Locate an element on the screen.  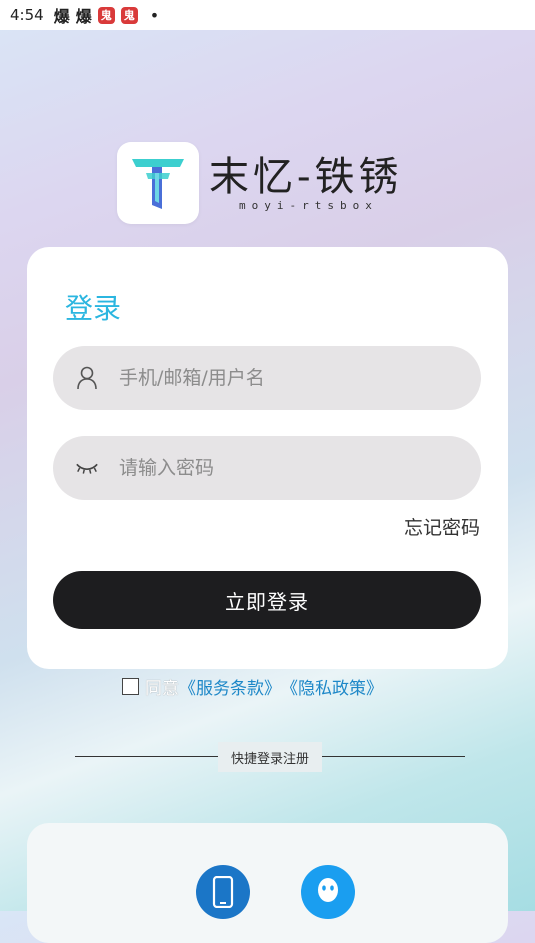
terms-link: 《服务条款》 is located at coordinates (230, 686).